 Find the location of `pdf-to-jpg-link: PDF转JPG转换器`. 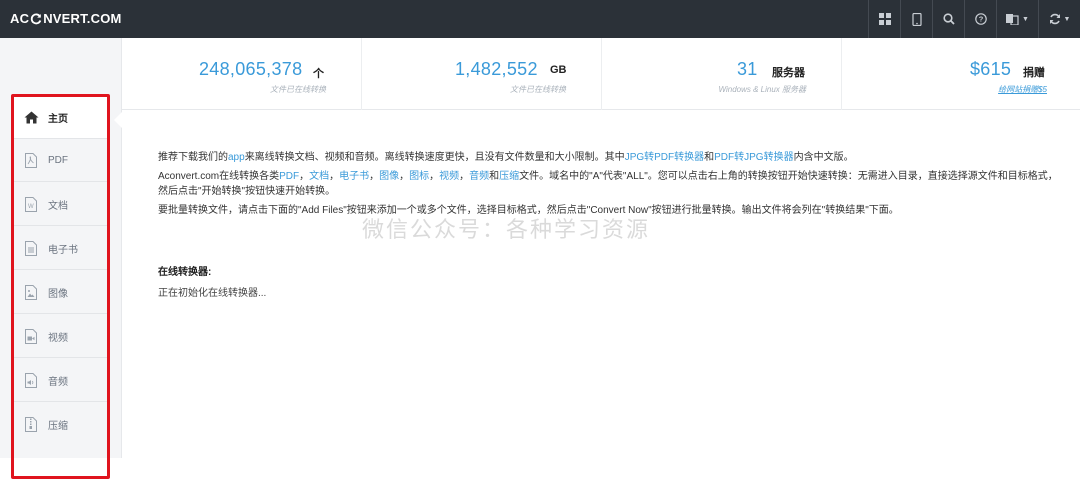

pdf-to-jpg-link: PDF转JPG转换器 is located at coordinates (753, 157).